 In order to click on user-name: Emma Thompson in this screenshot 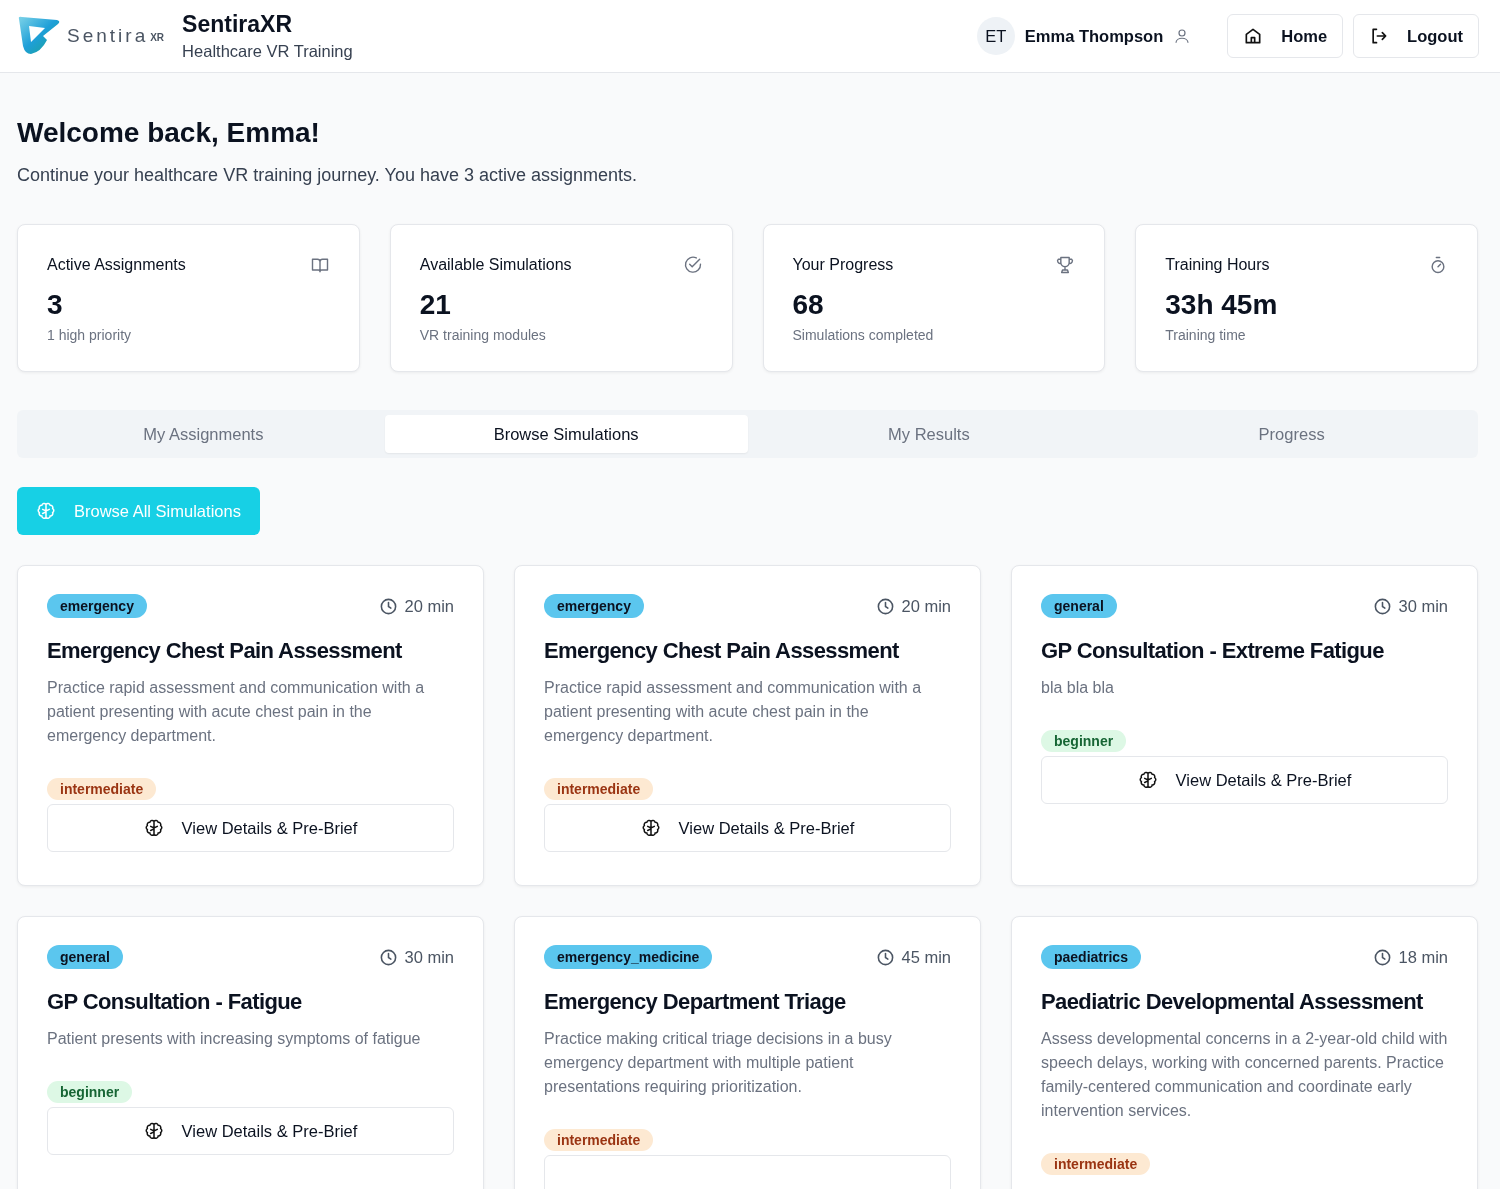, I will do `click(1094, 36)`.